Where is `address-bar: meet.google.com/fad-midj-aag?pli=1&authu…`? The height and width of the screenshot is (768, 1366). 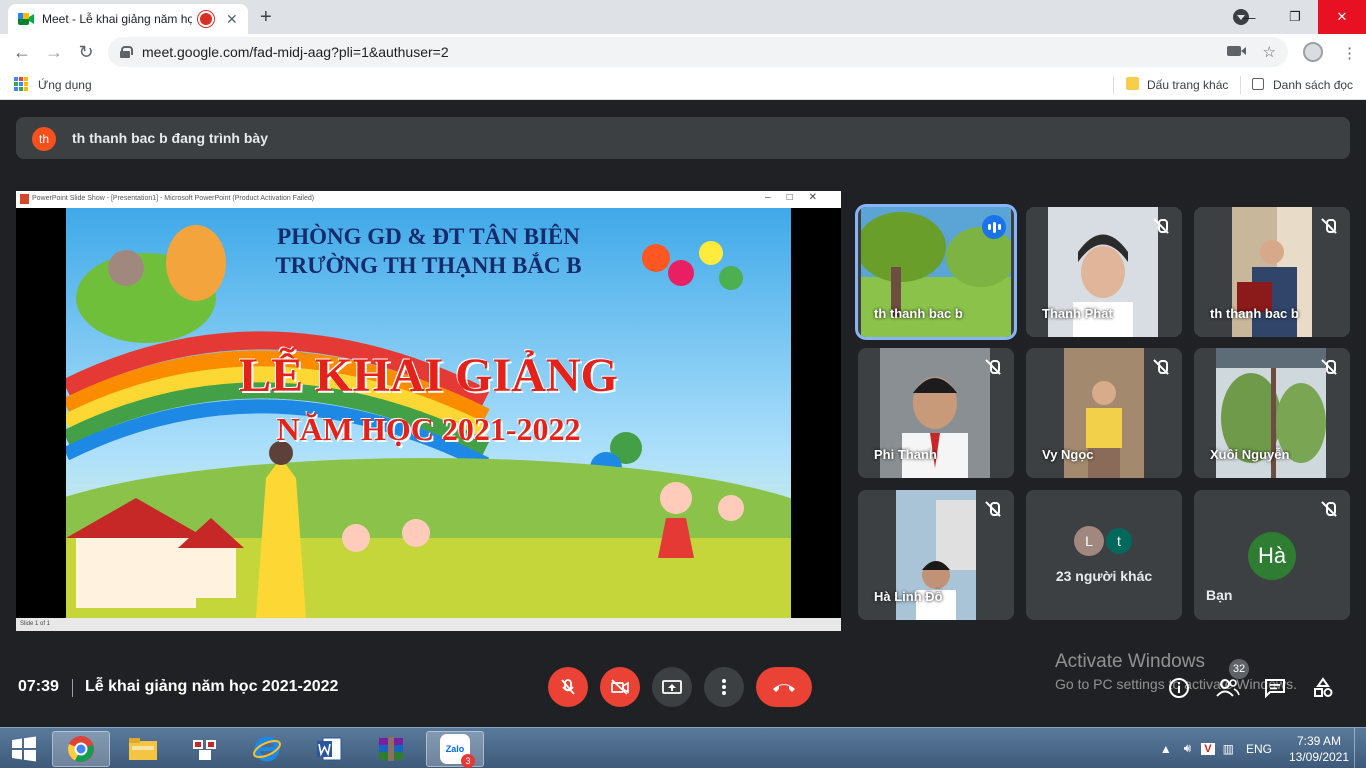 address-bar: meet.google.com/fad-midj-aag?pli=1&authu… is located at coordinates (698, 52).